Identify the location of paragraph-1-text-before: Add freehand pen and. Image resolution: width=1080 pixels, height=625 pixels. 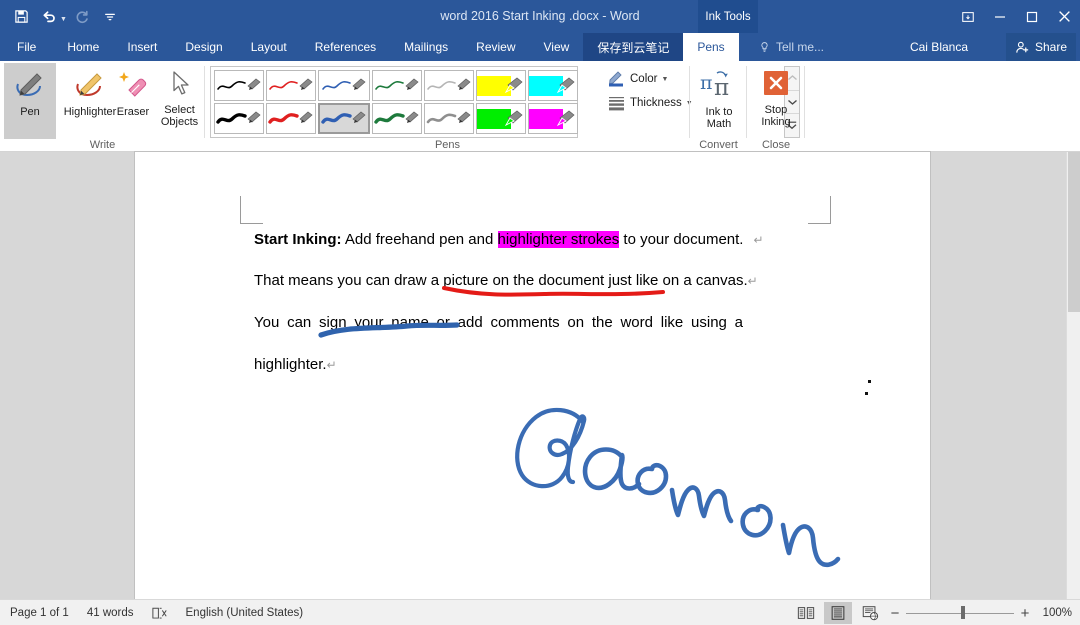
(419, 239).